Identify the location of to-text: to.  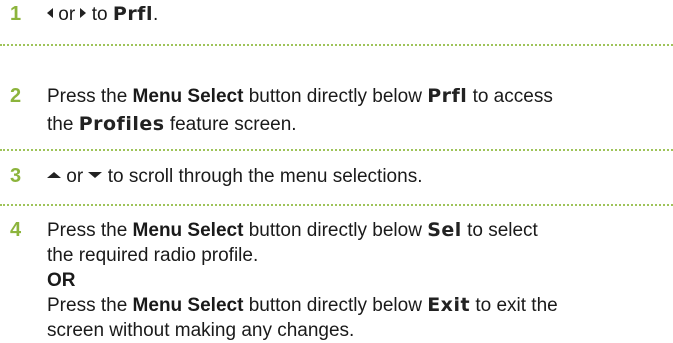
(99, 14).